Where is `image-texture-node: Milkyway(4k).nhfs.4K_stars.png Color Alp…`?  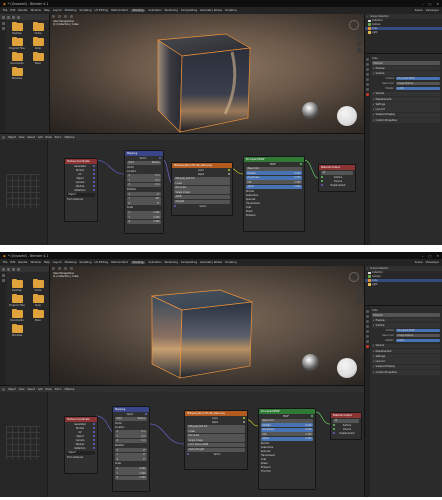 image-texture-node: Milkyway(4k).nhfs.4K_stars.png Color Alp… is located at coordinates (216, 440).